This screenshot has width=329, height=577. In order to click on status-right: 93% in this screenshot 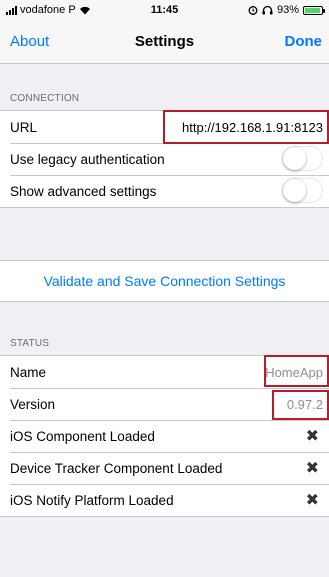, I will do `click(286, 10)`.